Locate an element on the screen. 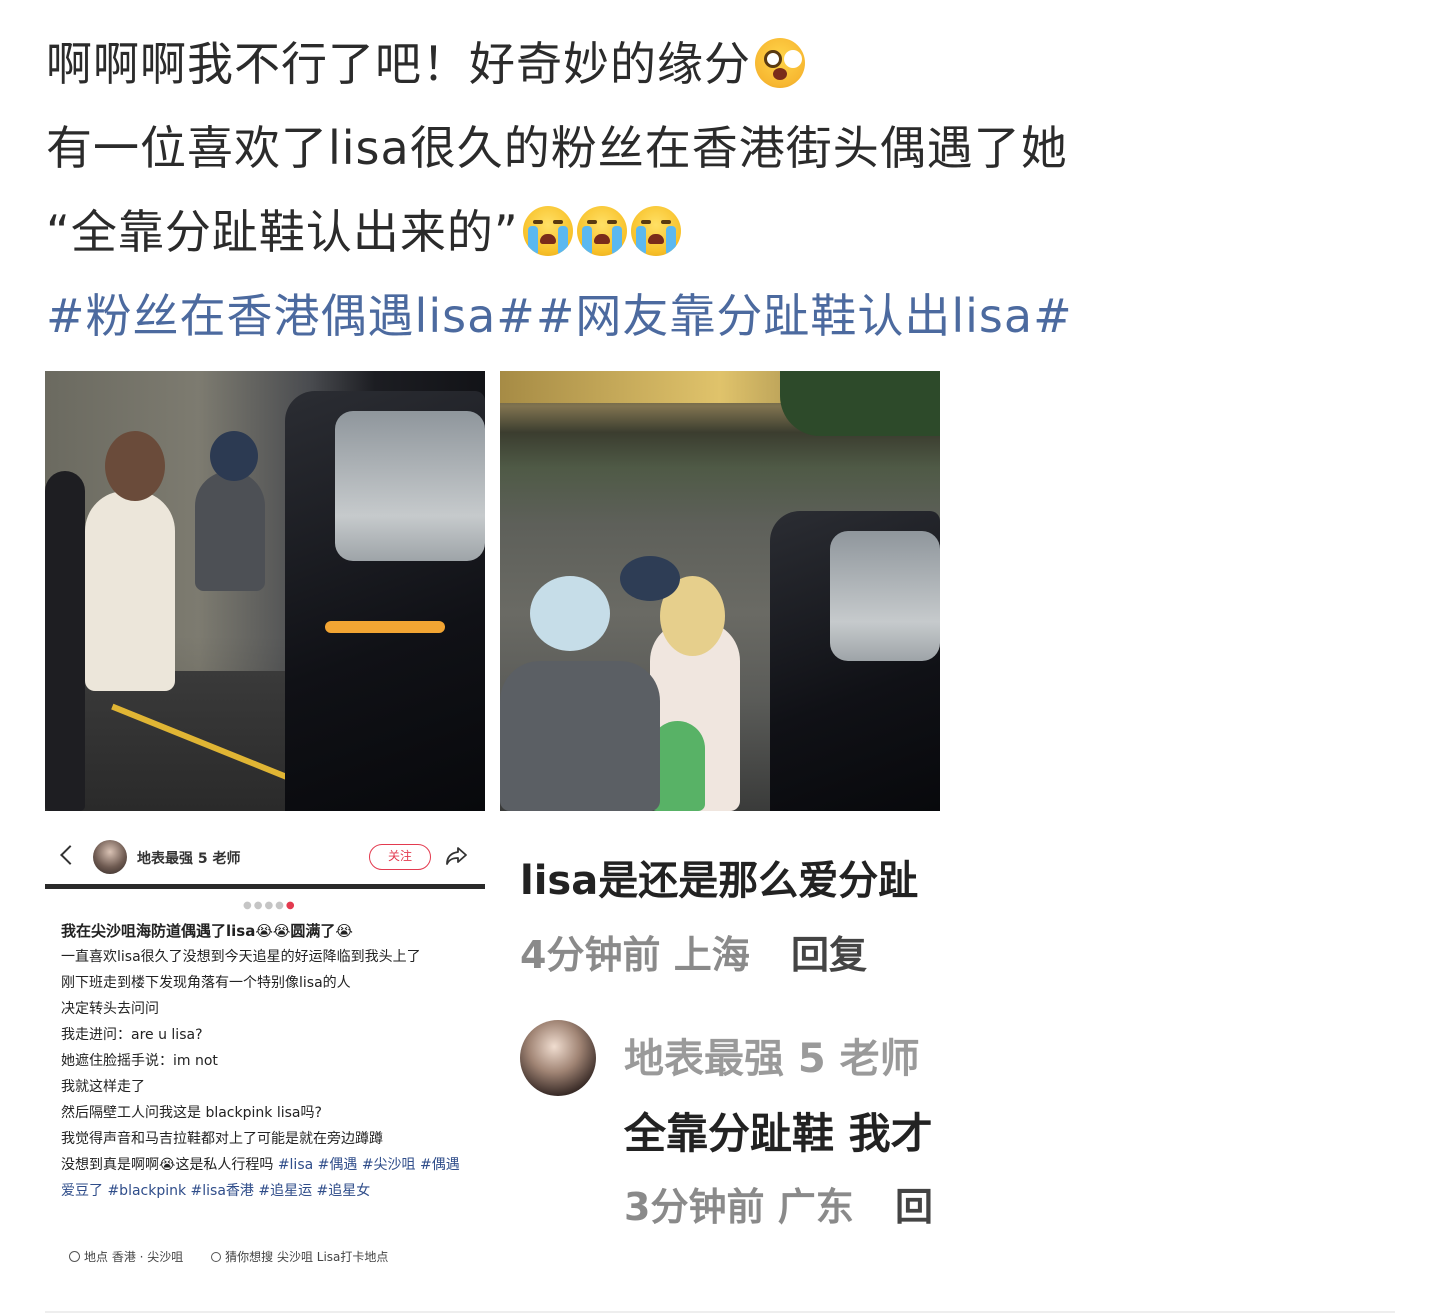 Image resolution: width=1440 pixels, height=1315 pixels. shocked-face-emoji-icon is located at coordinates (780, 63).